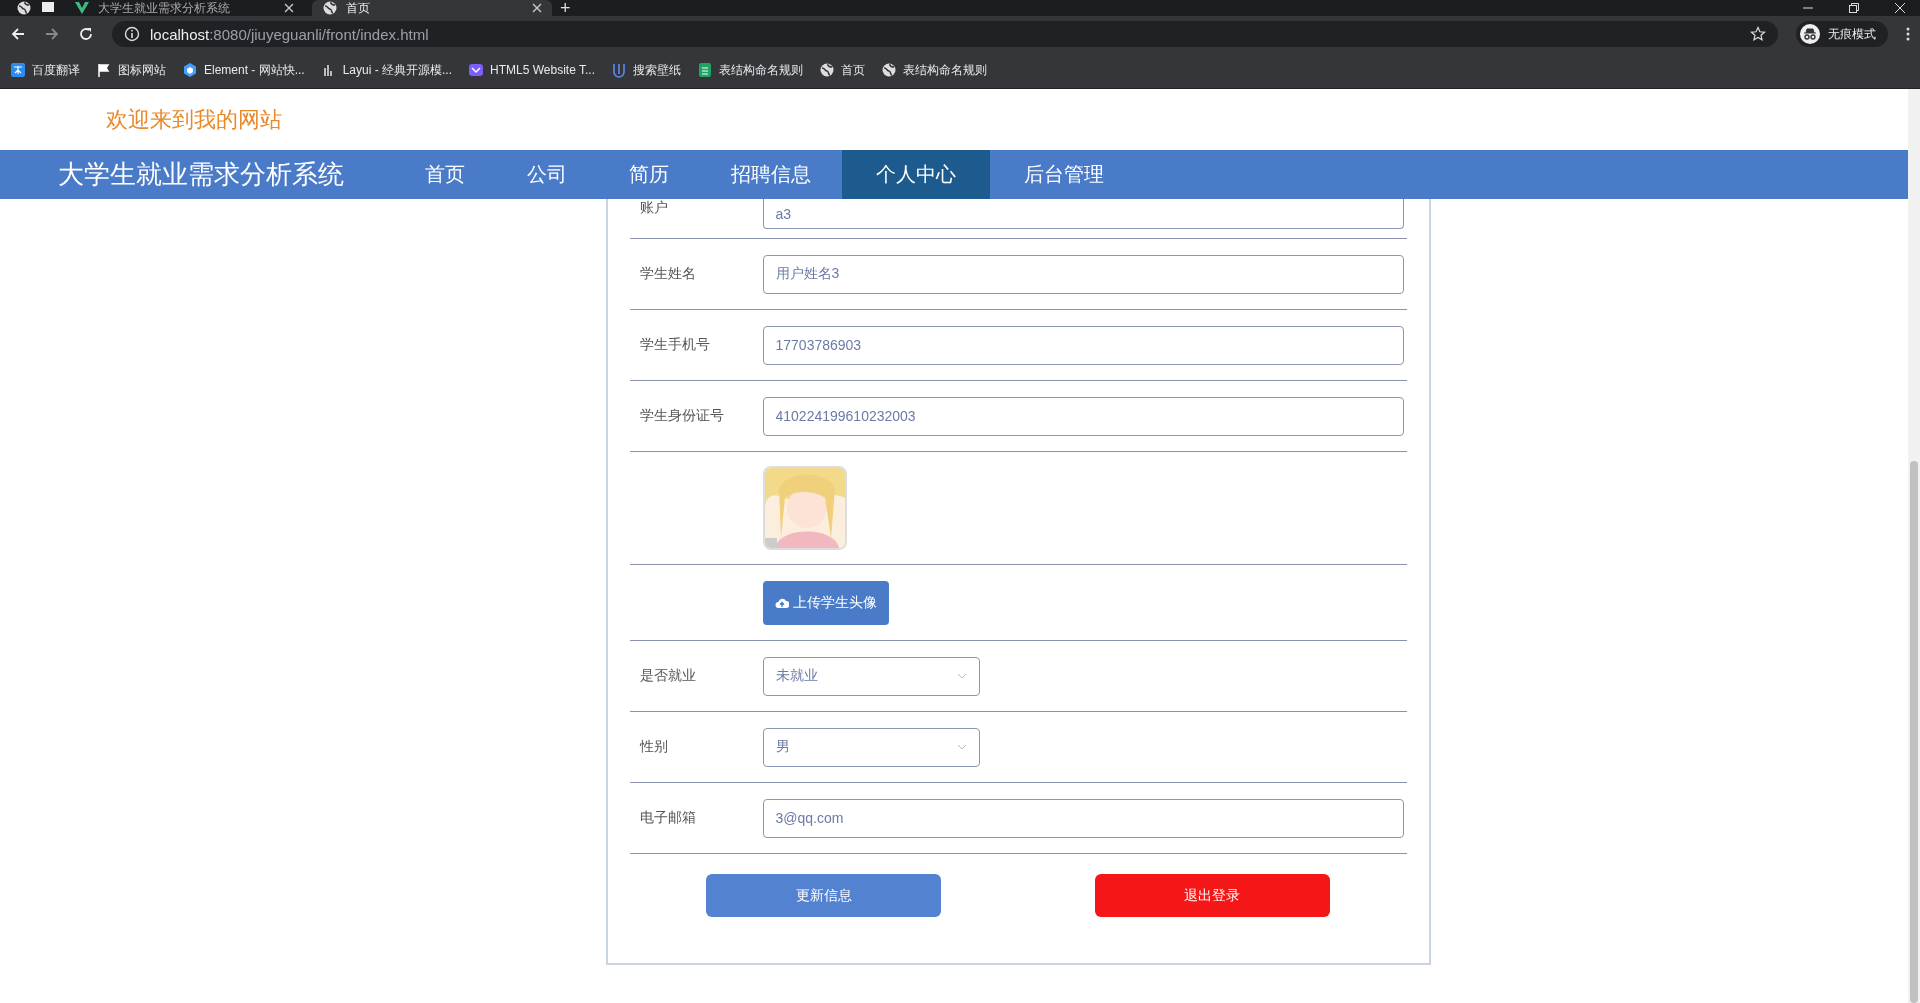 The image size is (1920, 1003). What do you see at coordinates (619, 70) in the screenshot?
I see `u-icon` at bounding box center [619, 70].